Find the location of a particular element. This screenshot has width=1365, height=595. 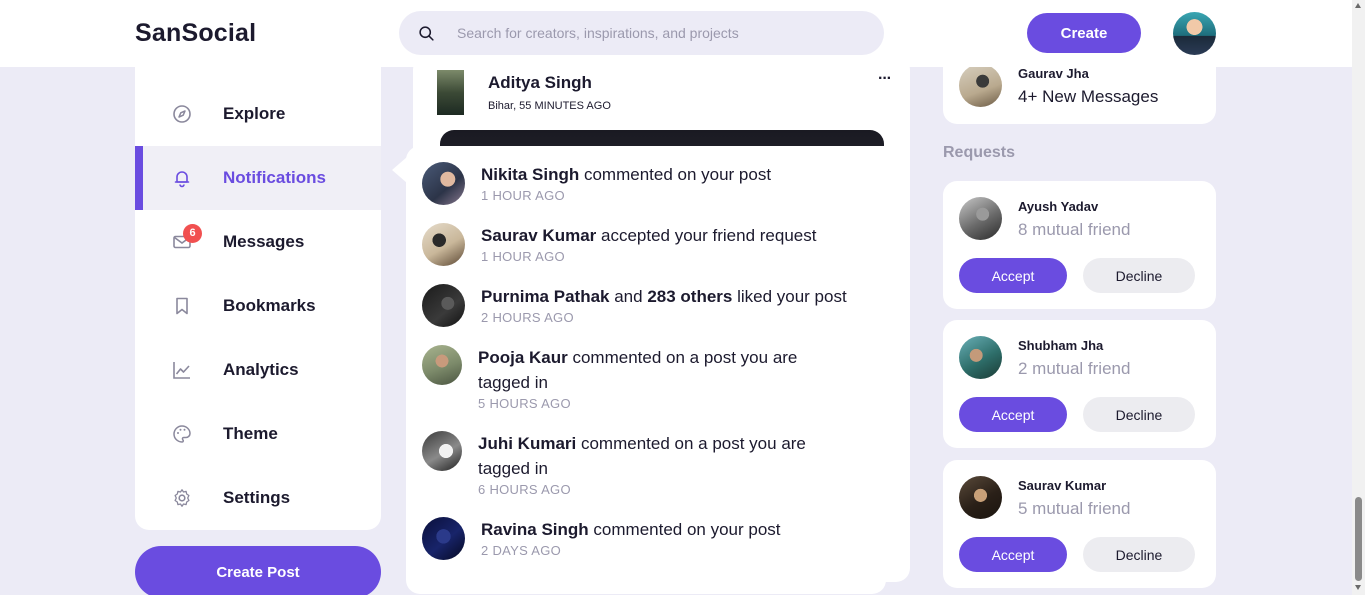

sidebar-item-analytics: Analytics is located at coordinates (258, 370).